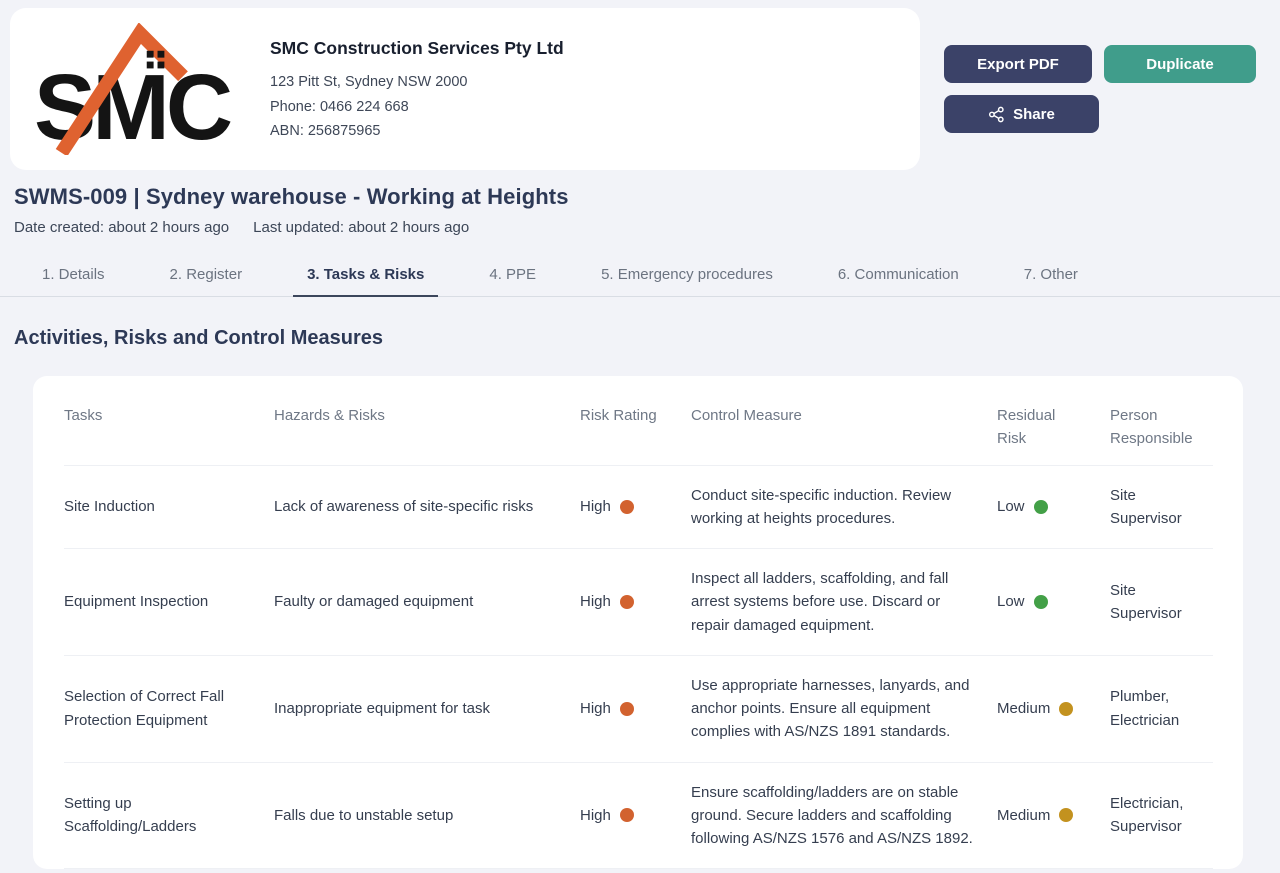 The height and width of the screenshot is (873, 1280). I want to click on duplicate-button: Duplicate, so click(1180, 64).